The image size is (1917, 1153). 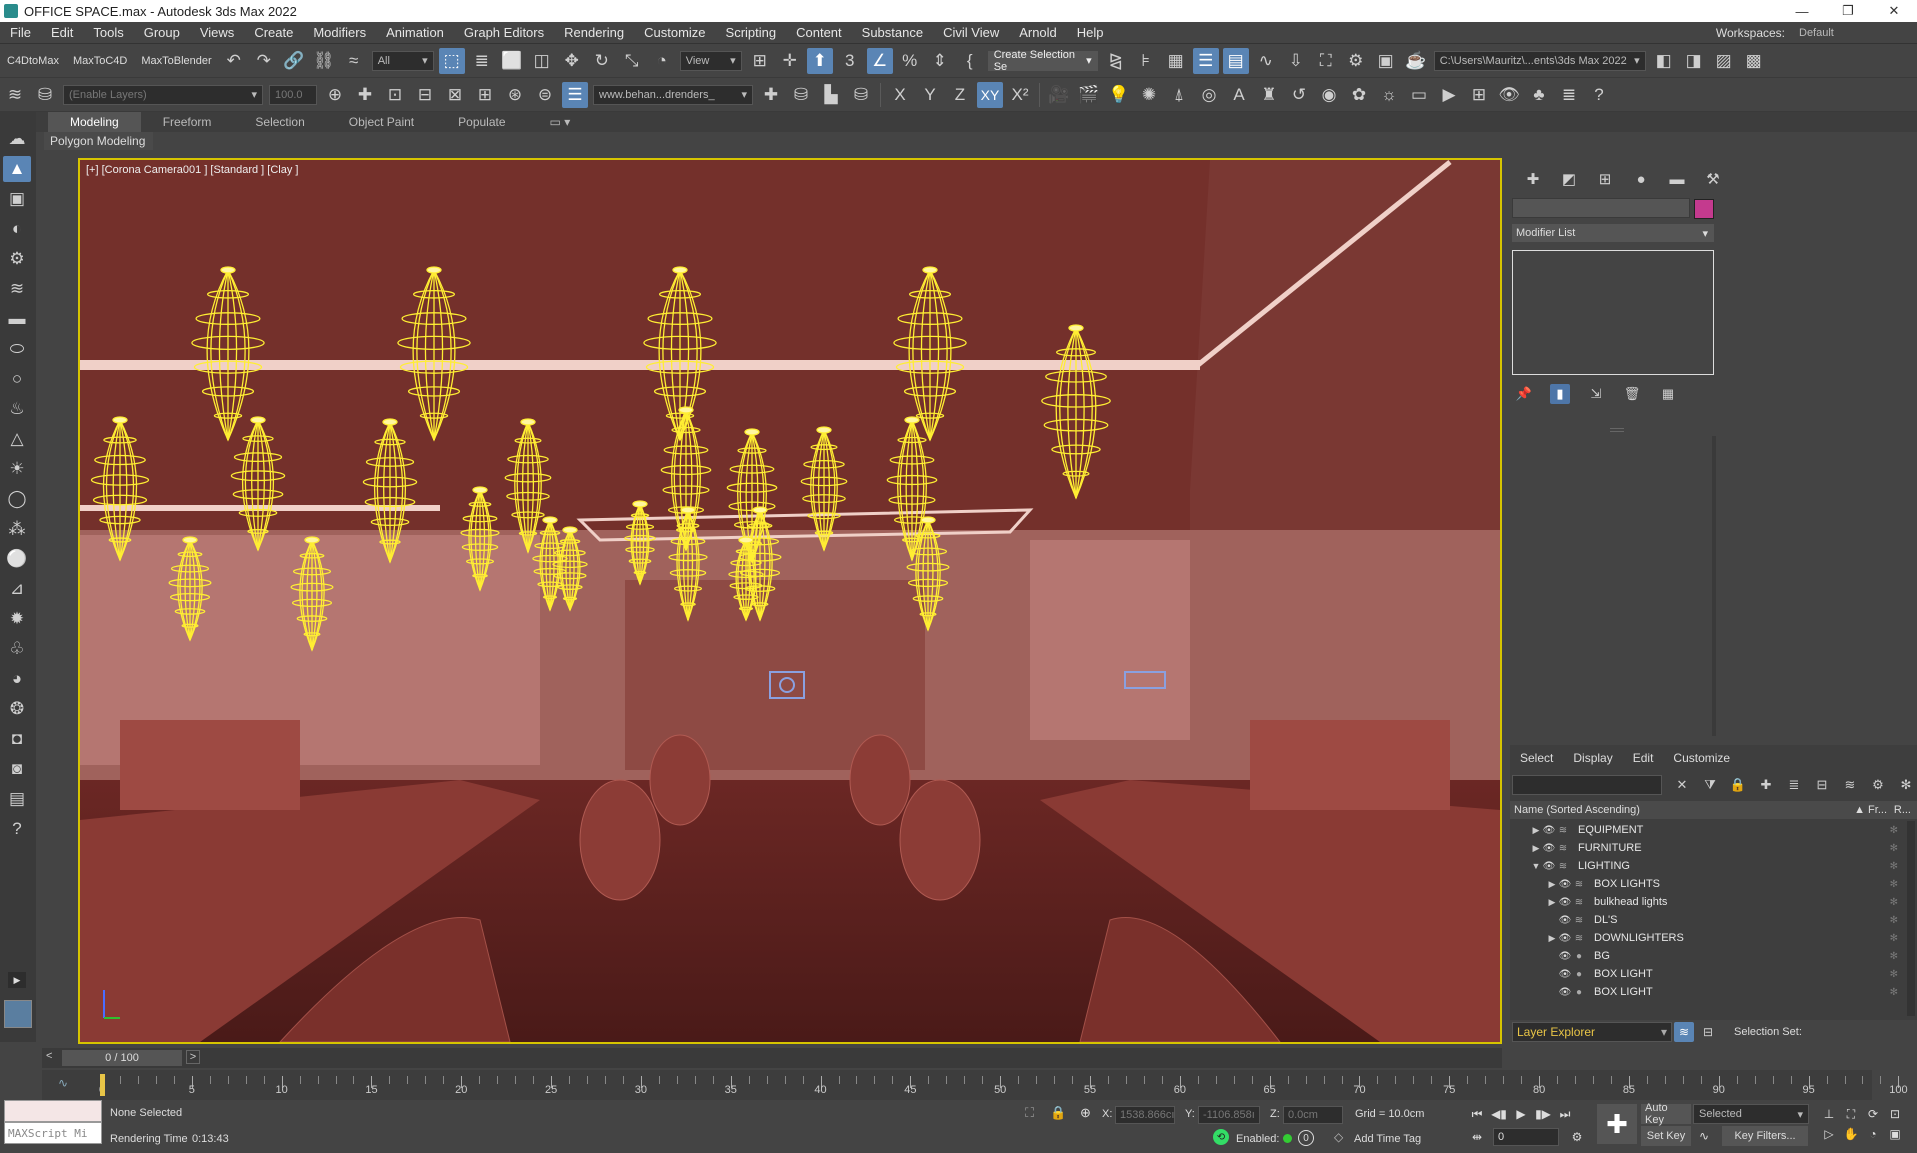 I want to click on eye-render-icon: 👁, so click(x=1509, y=95).